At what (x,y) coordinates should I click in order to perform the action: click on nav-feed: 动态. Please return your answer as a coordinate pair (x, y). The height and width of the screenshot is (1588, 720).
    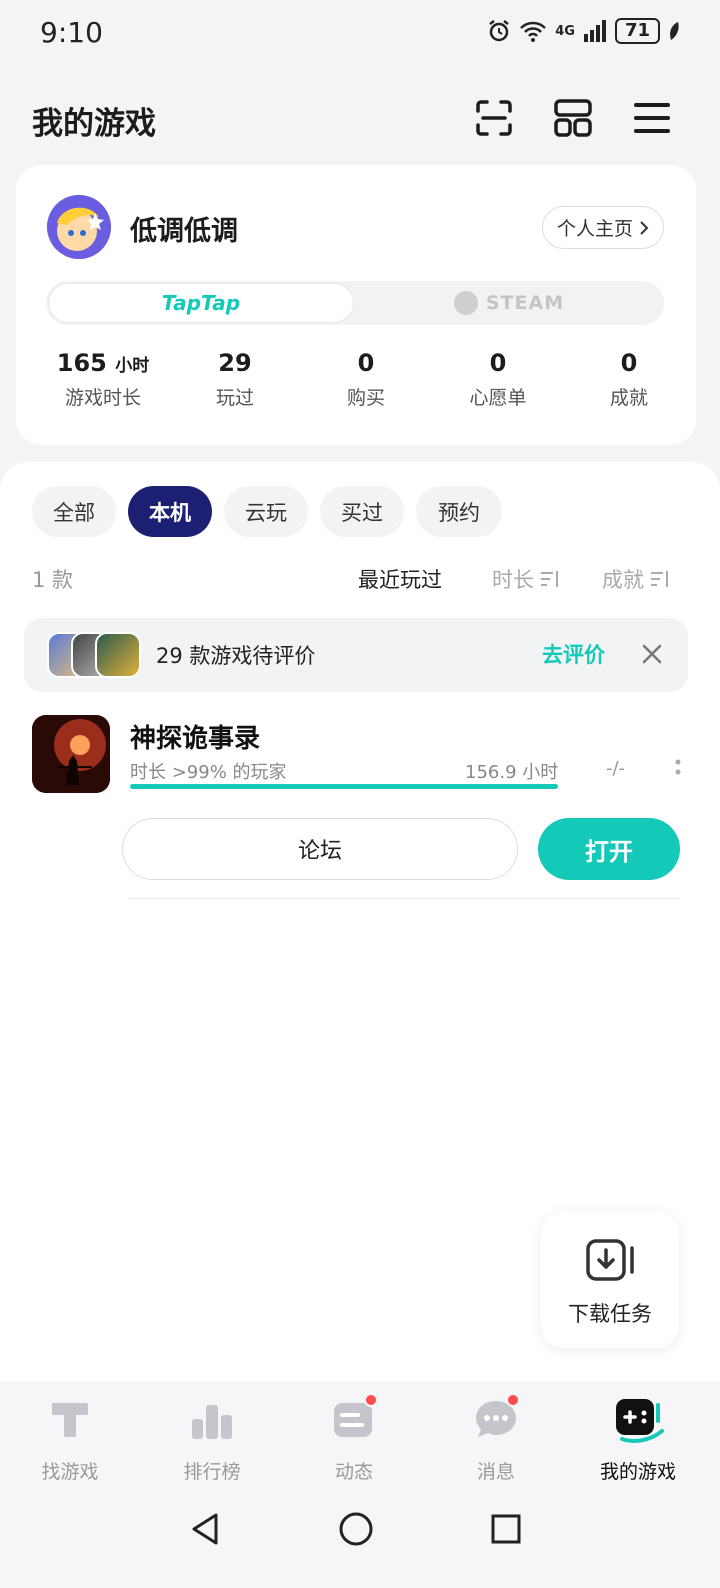
    Looking at the image, I should click on (354, 1438).